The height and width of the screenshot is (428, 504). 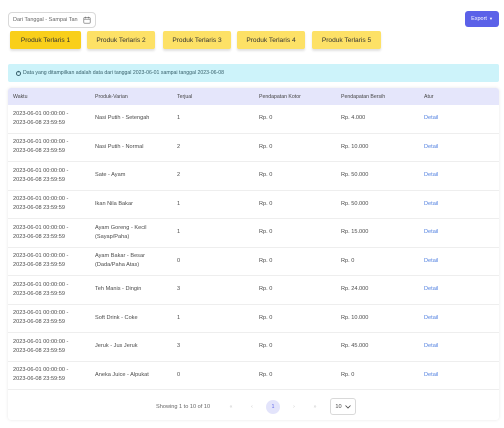 What do you see at coordinates (121, 227) in the screenshot?
I see `product-name: Ayam Goreng - Kecil` at bounding box center [121, 227].